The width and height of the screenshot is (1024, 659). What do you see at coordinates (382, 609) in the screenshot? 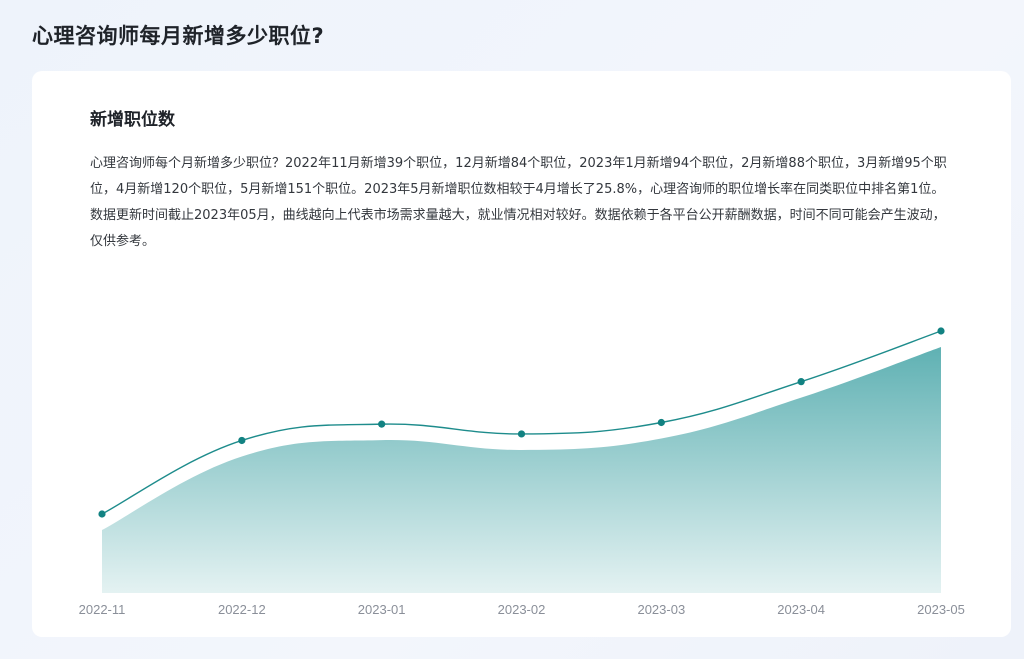
I see `x-tick-label: 2023-01` at bounding box center [382, 609].